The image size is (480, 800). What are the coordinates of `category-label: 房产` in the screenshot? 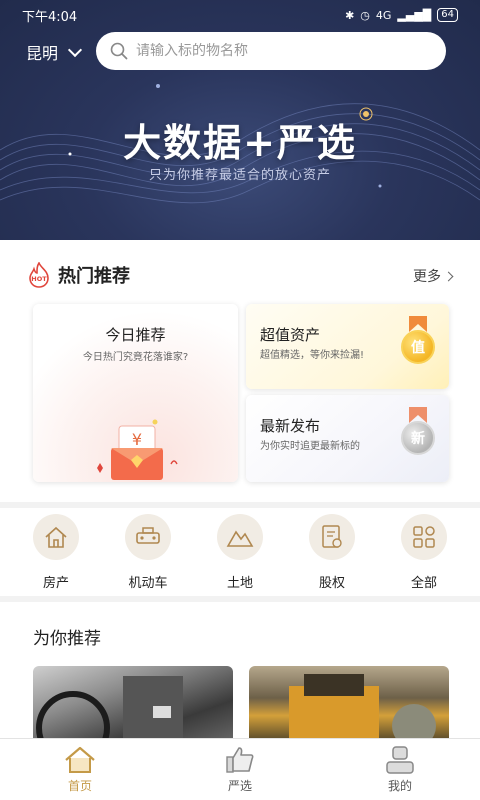 It's located at (55, 583).